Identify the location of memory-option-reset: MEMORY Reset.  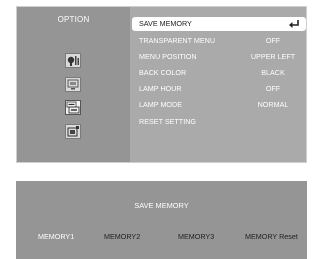
(271, 236).